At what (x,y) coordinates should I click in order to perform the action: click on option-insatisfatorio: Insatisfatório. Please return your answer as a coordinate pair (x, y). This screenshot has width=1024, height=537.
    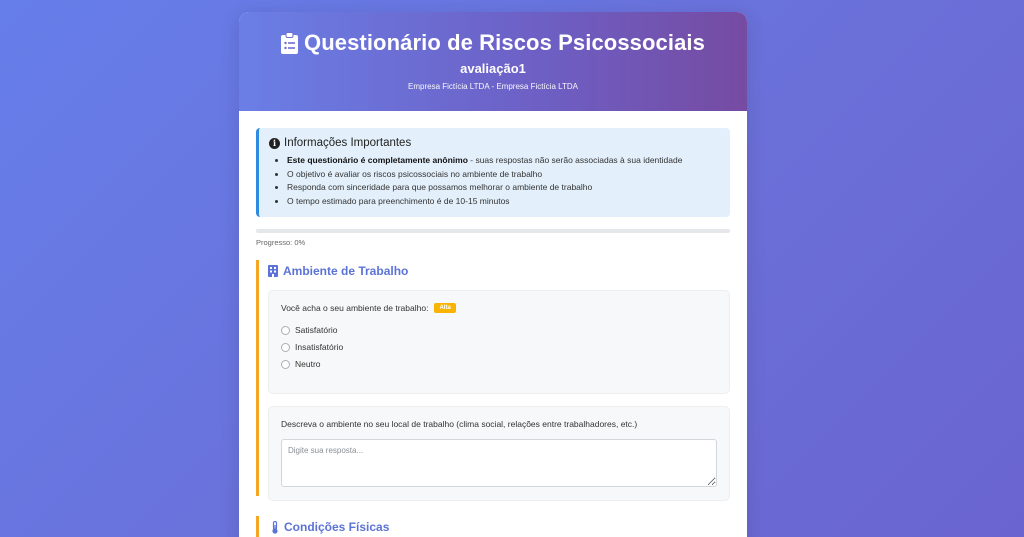
    Looking at the image, I should click on (499, 347).